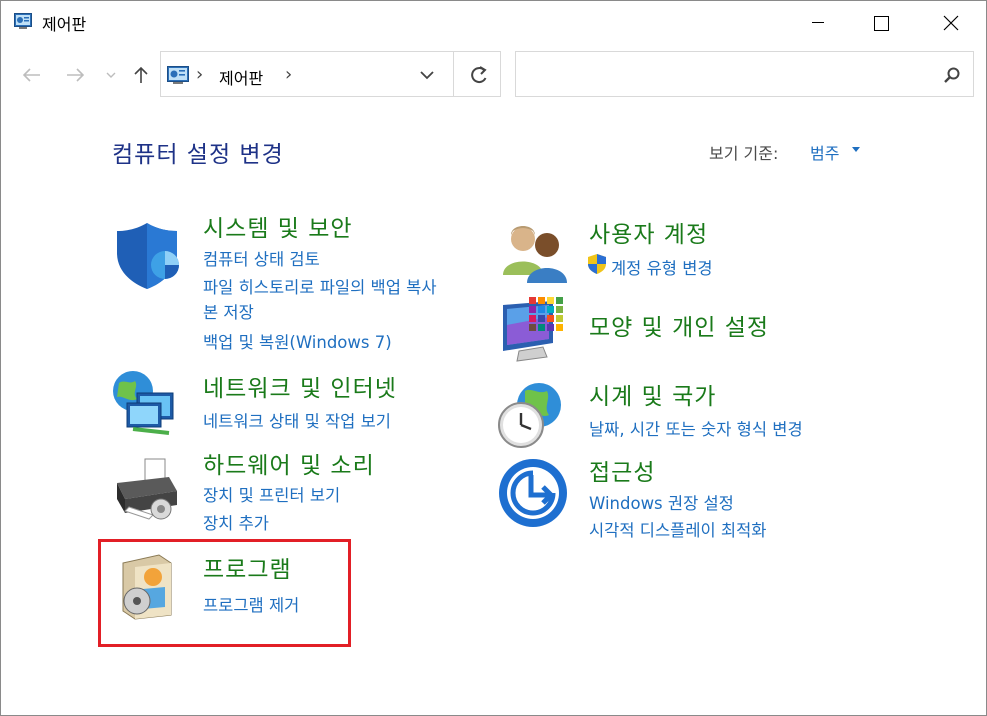  I want to click on close-icon, so click(951, 23).